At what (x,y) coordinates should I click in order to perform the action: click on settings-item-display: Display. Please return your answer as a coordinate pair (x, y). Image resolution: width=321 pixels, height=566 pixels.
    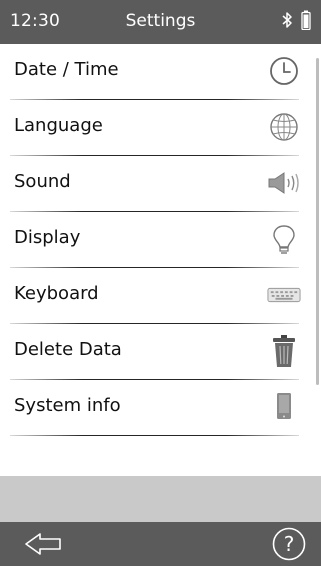
    Looking at the image, I should click on (160, 240).